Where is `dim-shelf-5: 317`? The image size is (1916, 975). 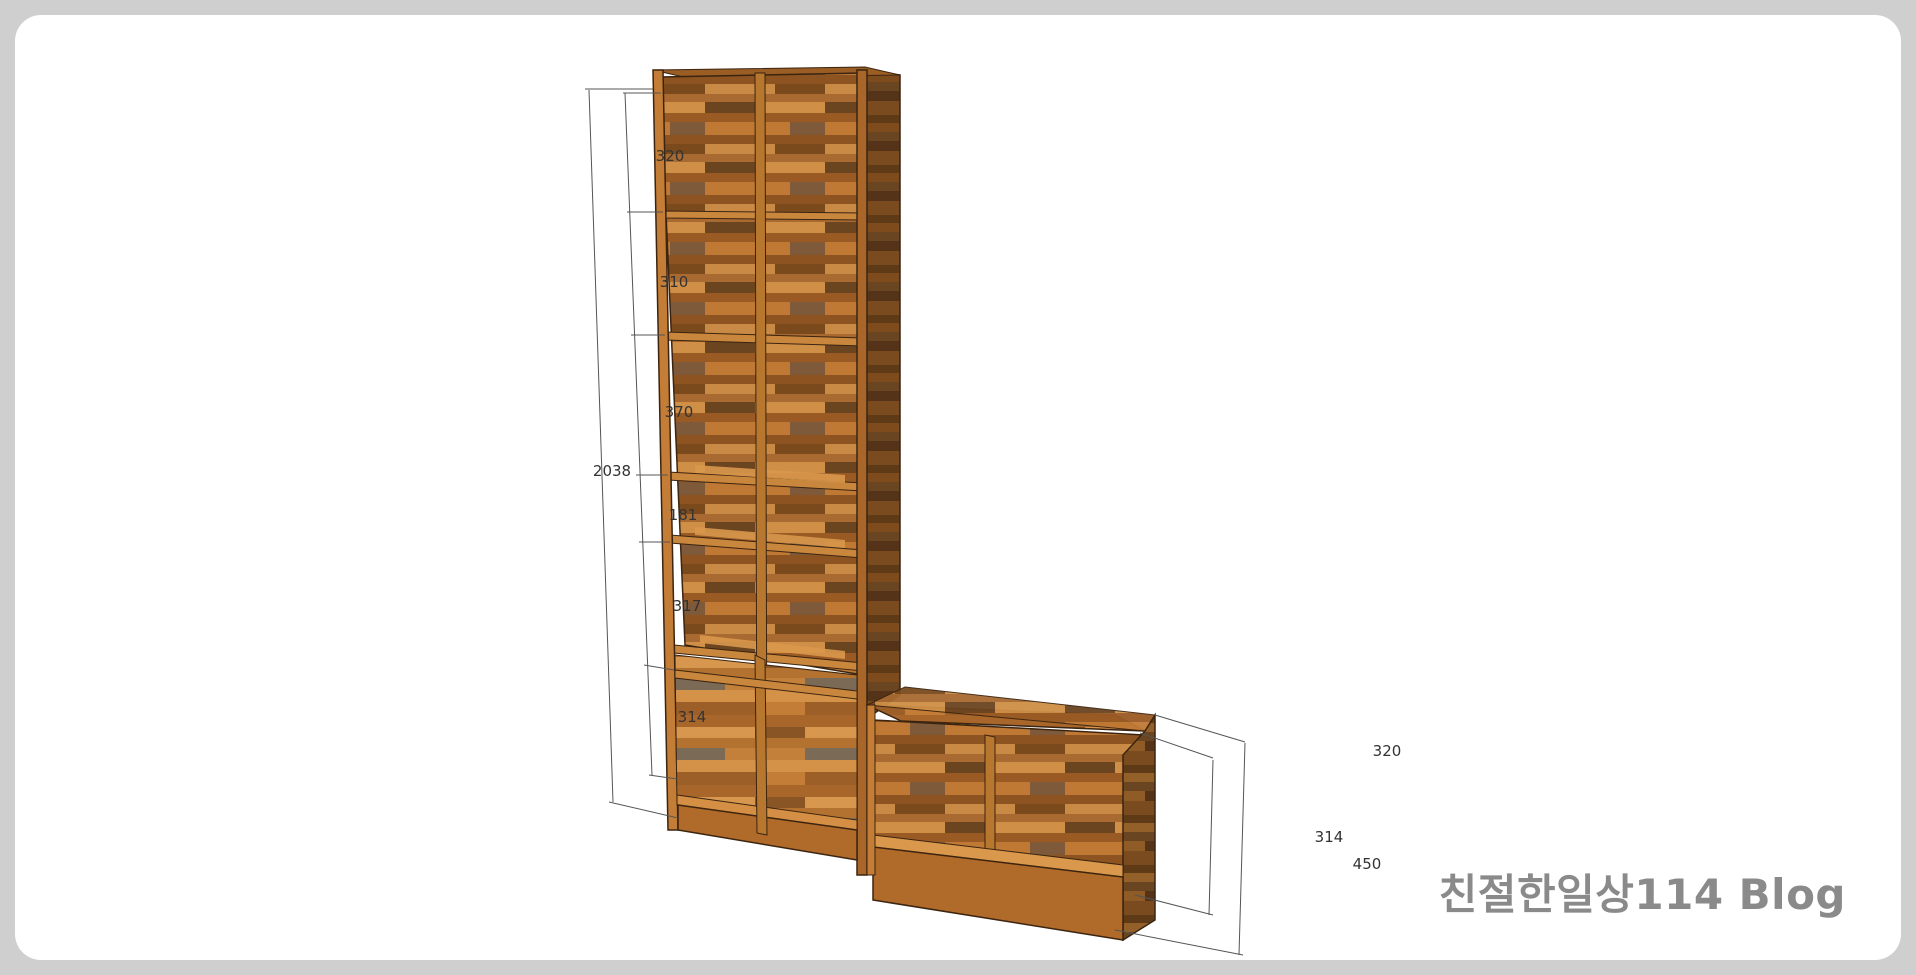 dim-shelf-5: 317 is located at coordinates (687, 606).